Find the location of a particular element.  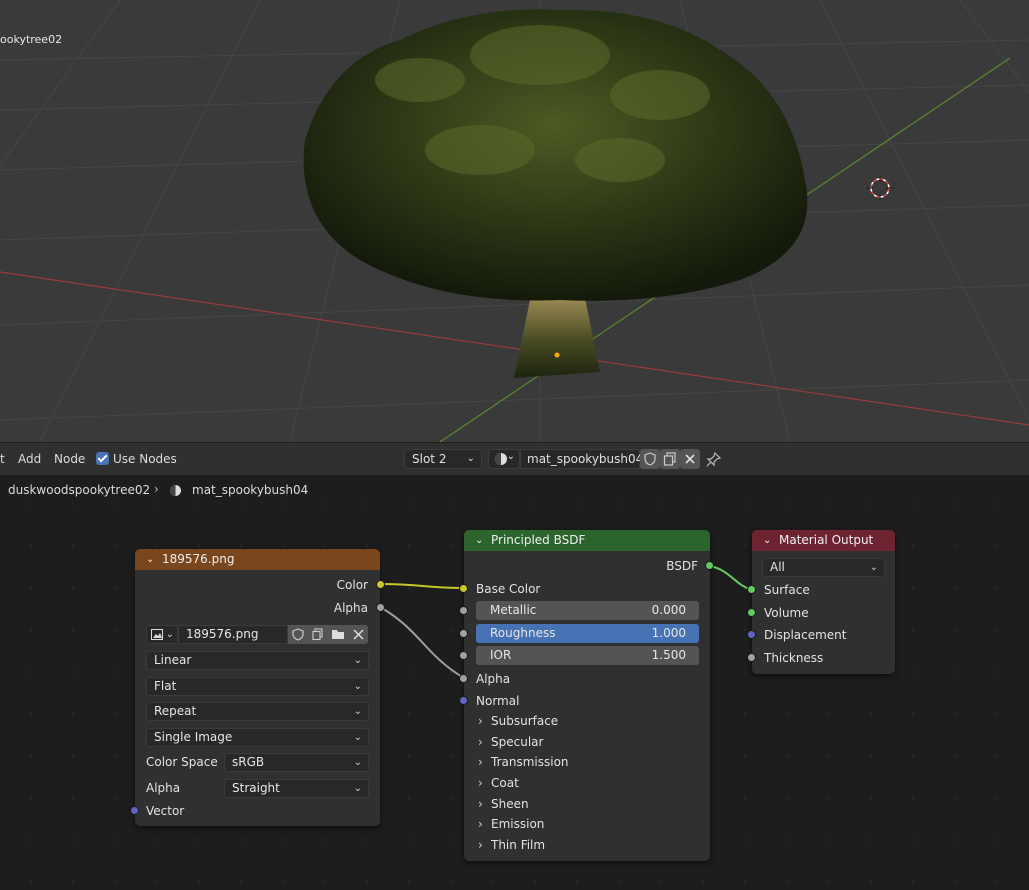

panel-sheen-label: Sheen is located at coordinates (510, 804).